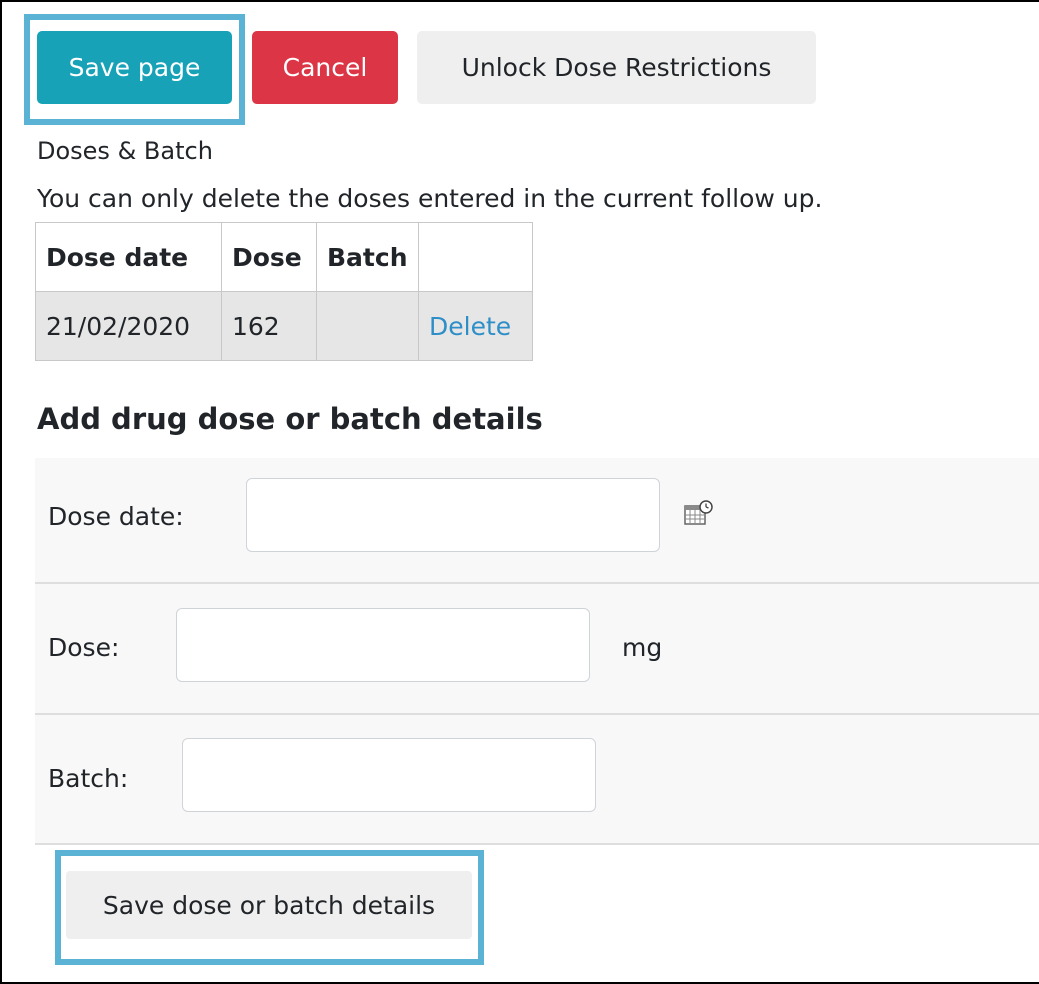 The width and height of the screenshot is (1039, 984). What do you see at coordinates (616, 67) in the screenshot?
I see `unlock-dose-restrictions-button: Unlock Dose Restrictions` at bounding box center [616, 67].